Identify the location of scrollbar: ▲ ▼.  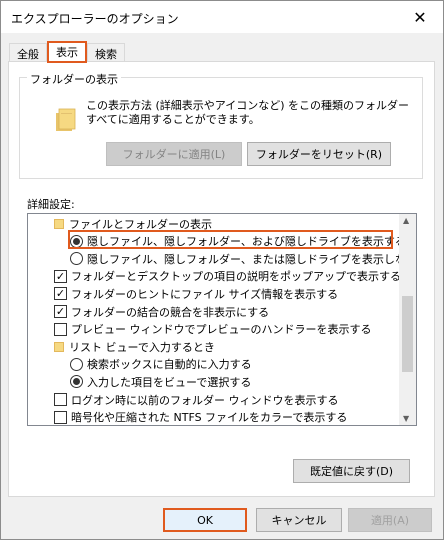
(407, 319).